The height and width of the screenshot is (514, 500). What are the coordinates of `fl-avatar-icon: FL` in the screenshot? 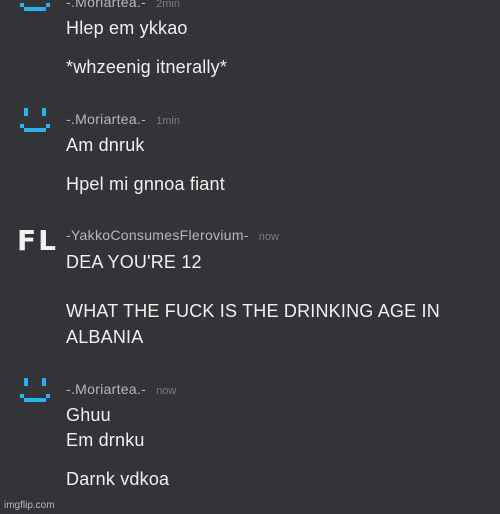 It's located at (37, 241).